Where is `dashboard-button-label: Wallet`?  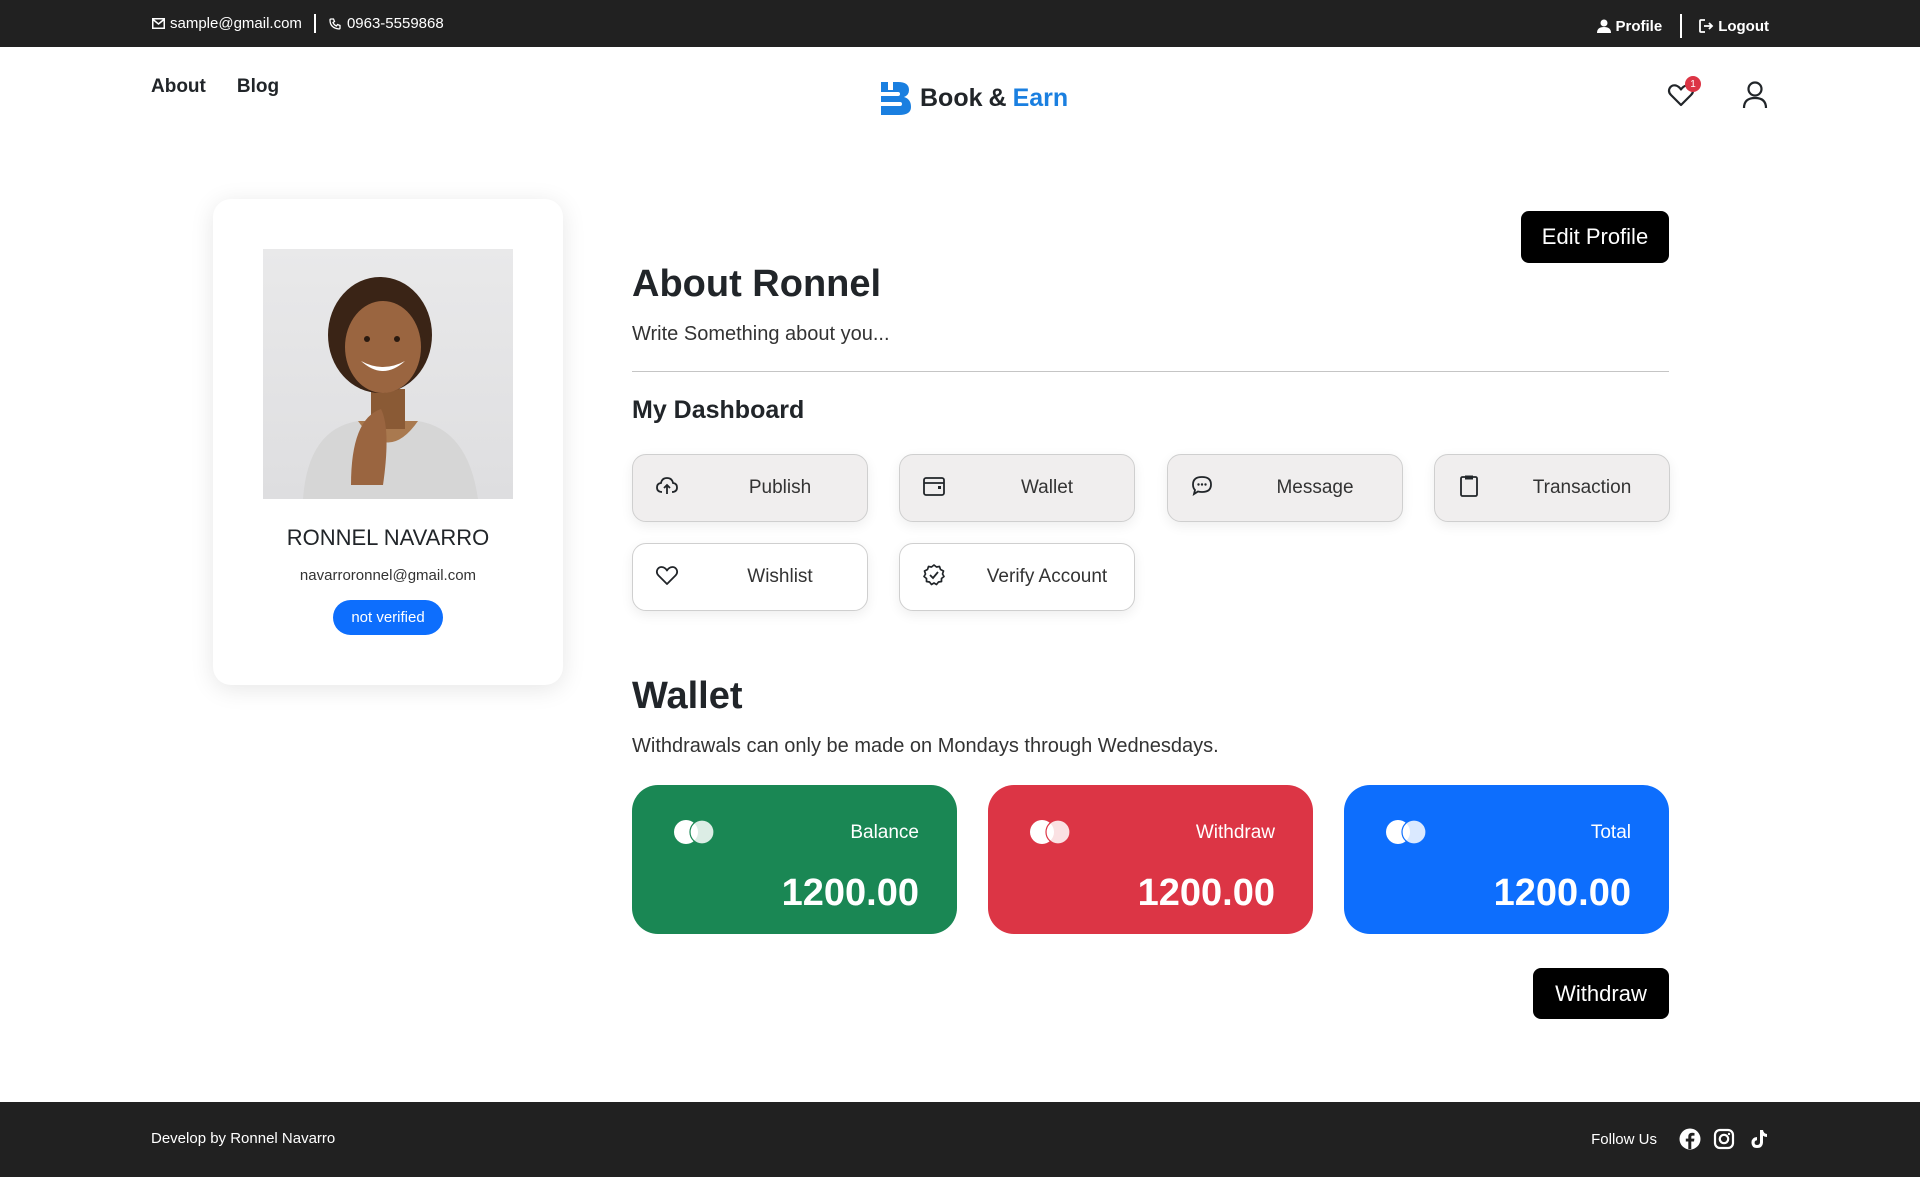
dashboard-button-label: Wallet is located at coordinates (1047, 487).